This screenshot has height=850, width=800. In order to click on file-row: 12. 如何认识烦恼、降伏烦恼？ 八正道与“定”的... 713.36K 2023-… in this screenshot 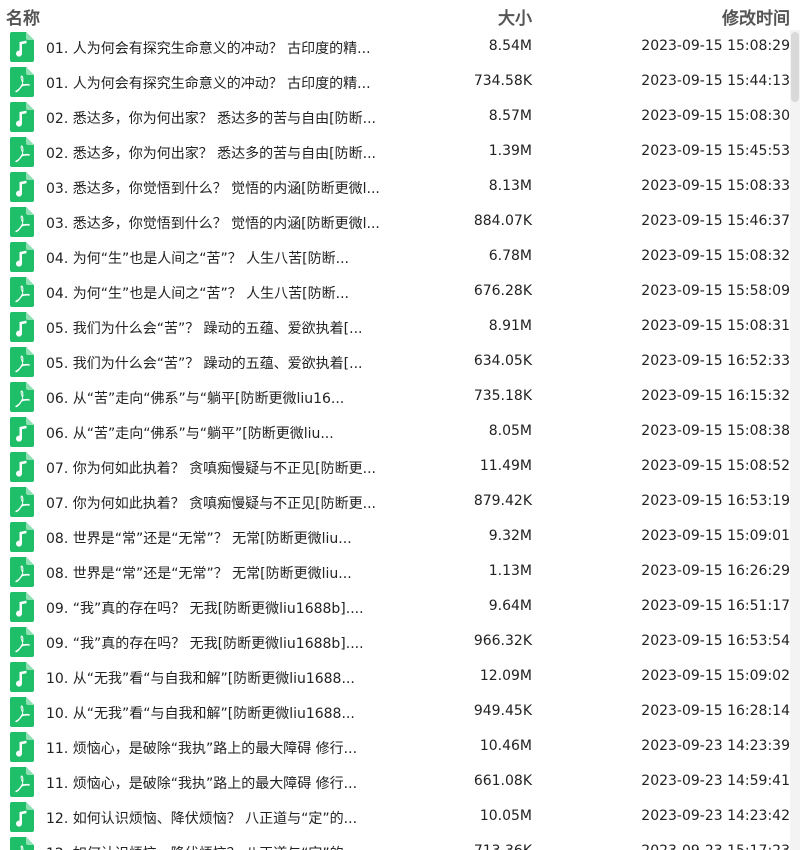, I will do `click(400, 842)`.